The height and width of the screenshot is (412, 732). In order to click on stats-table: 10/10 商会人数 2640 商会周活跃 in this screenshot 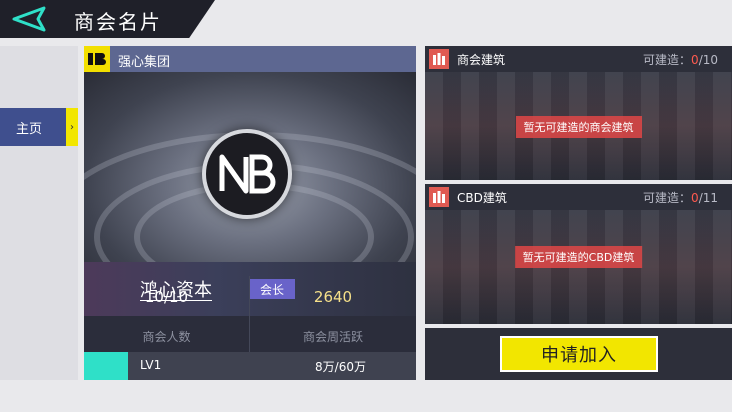, I will do `click(250, 316)`.